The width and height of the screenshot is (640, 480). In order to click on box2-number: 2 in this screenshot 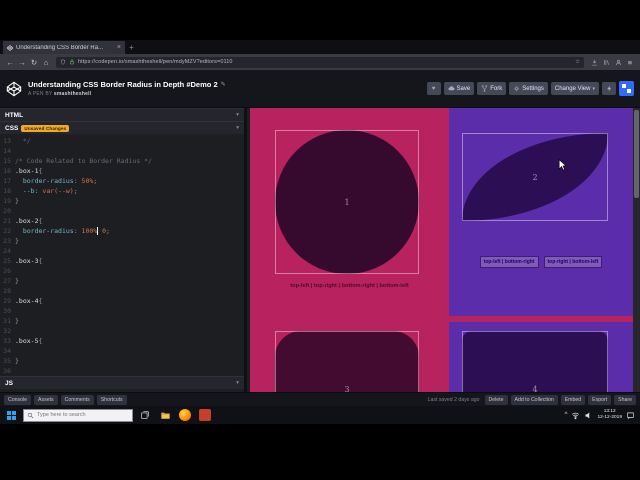, I will do `click(535, 177)`.